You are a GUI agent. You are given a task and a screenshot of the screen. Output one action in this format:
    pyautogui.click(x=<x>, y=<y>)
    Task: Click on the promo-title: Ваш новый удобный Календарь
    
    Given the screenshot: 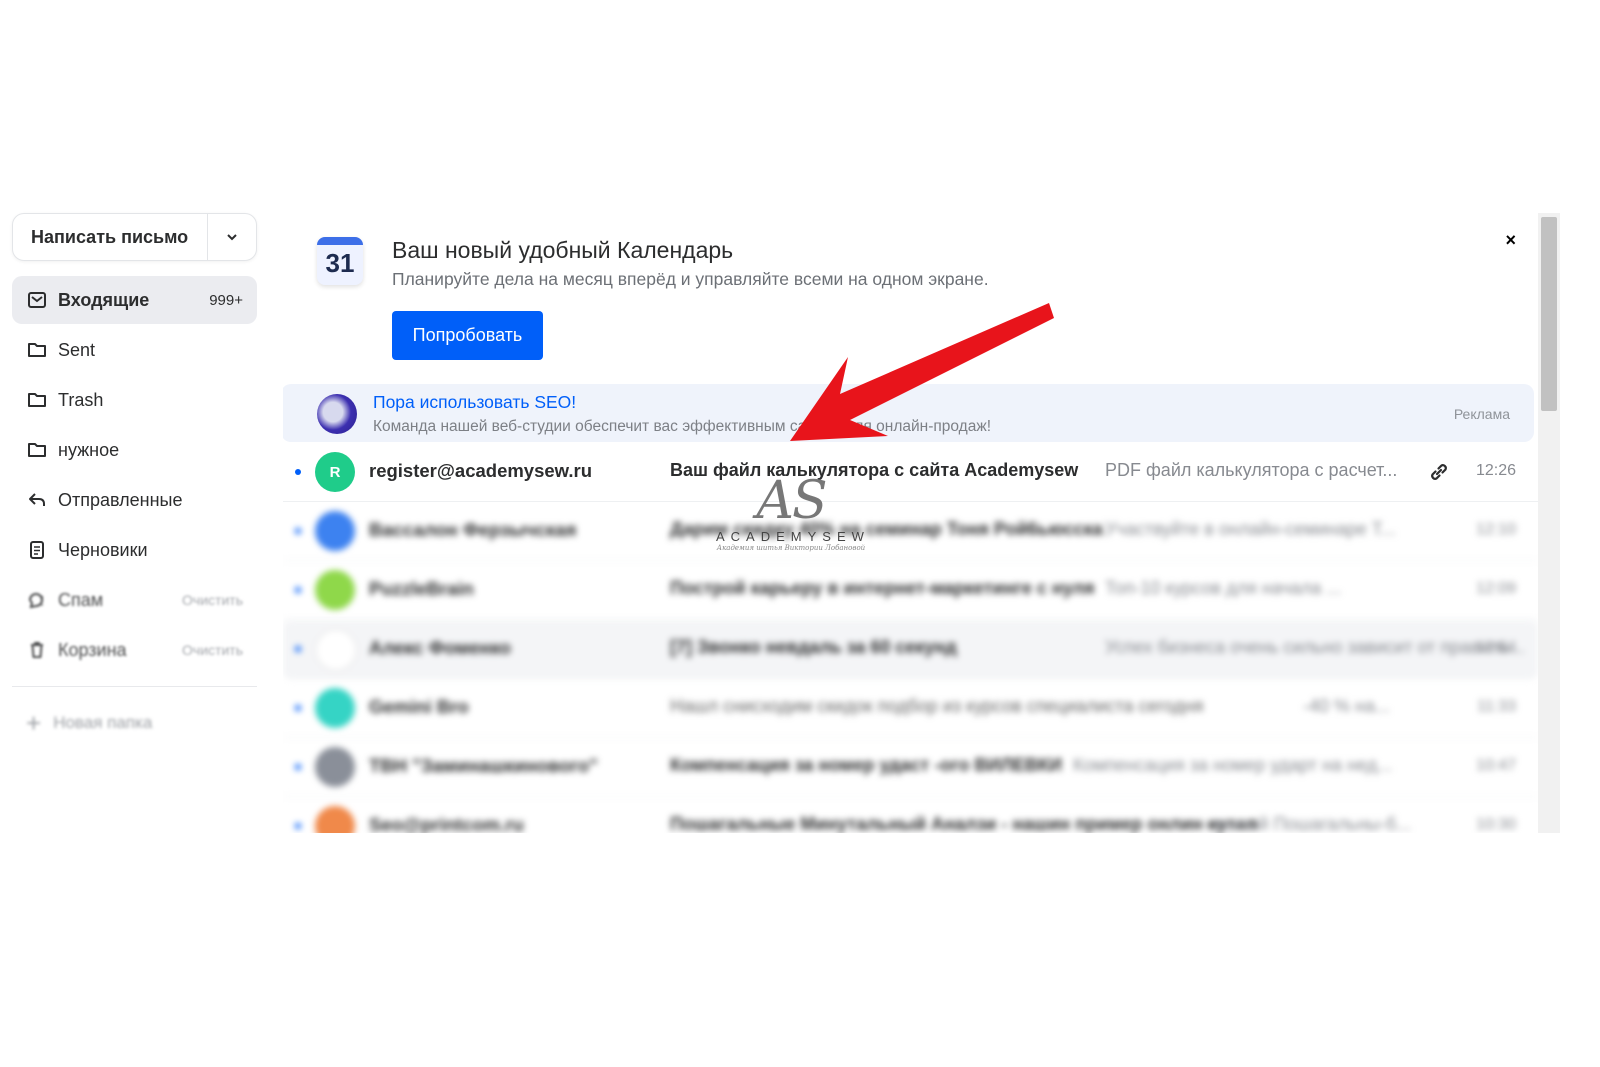 What is the action you would take?
    pyautogui.click(x=563, y=250)
    